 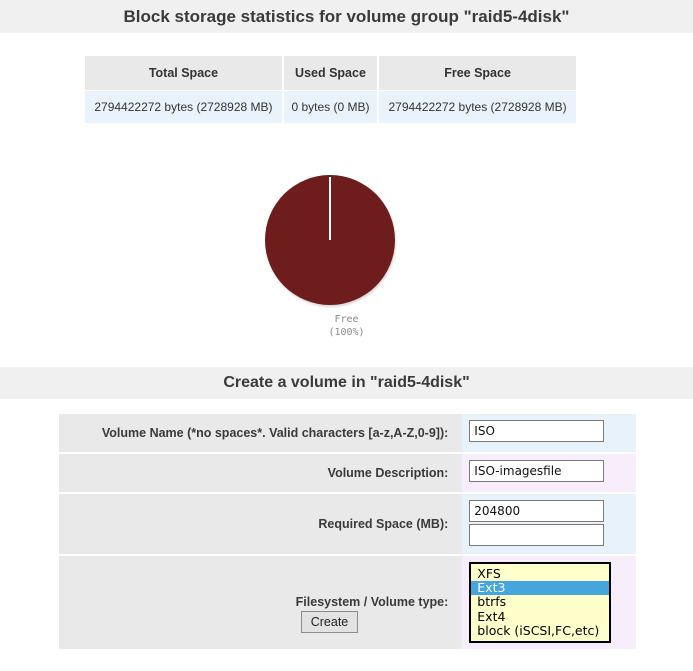 What do you see at coordinates (346, 332) in the screenshot?
I see `pie-caption-percent: (100%)` at bounding box center [346, 332].